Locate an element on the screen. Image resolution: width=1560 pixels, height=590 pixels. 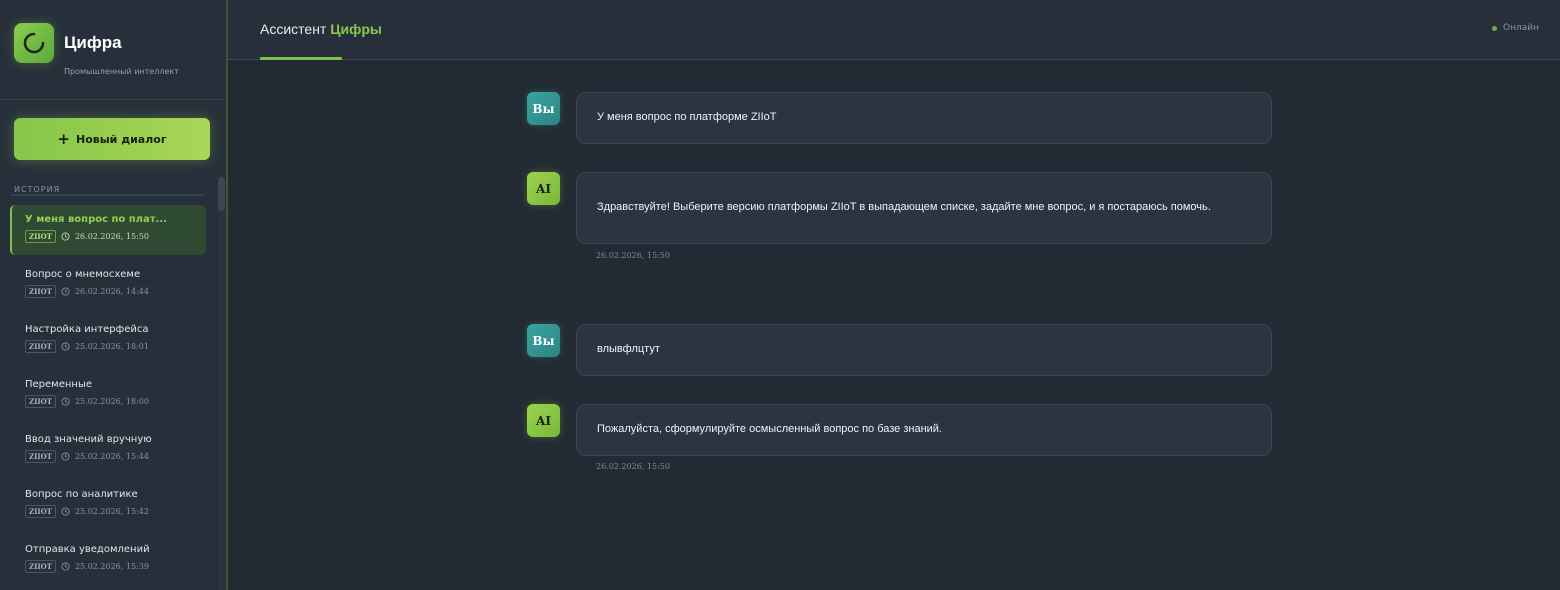
history-item-meta: ZIIOT 26.02.2026, 14:44 is located at coordinates (115, 291).